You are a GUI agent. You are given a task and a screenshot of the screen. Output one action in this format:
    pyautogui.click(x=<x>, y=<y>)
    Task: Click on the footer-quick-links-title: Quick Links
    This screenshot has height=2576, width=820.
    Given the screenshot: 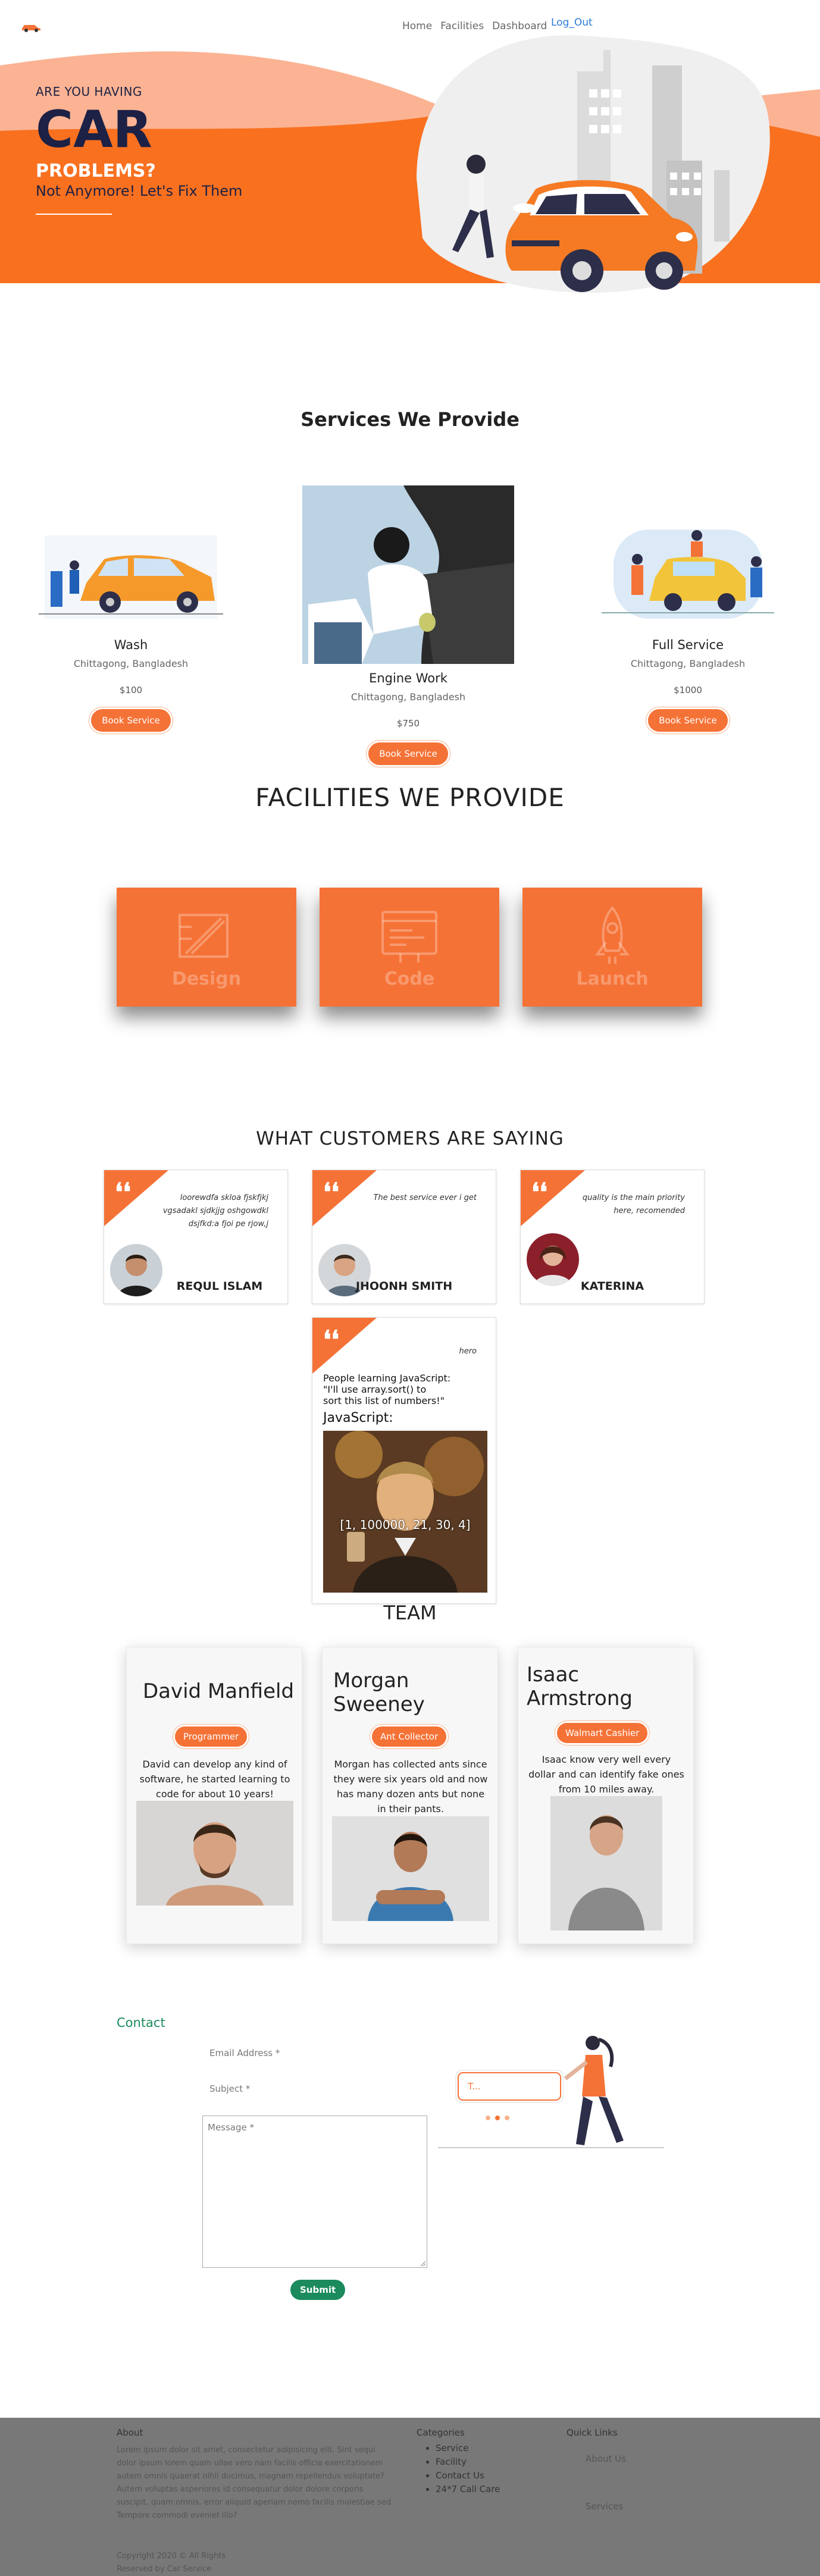 What is the action you would take?
    pyautogui.click(x=592, y=2432)
    